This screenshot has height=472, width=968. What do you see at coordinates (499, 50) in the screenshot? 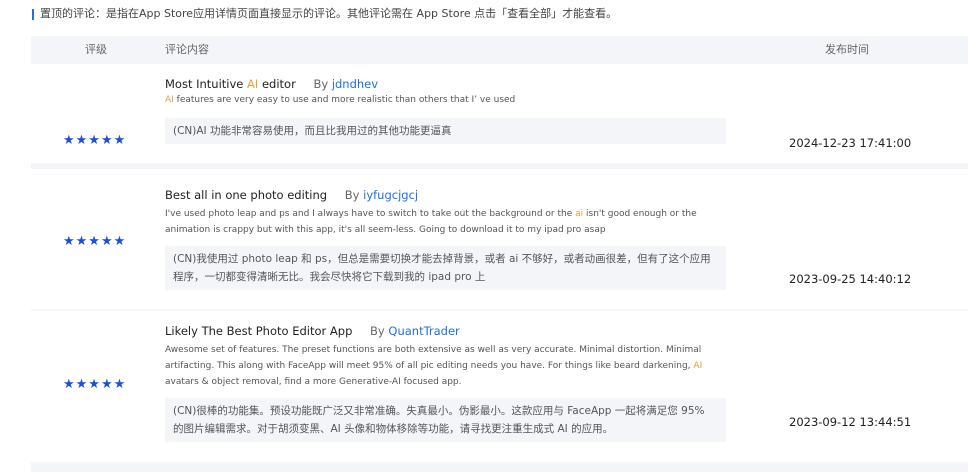
I see `table-header: 评级 评论内容 发布时间` at bounding box center [499, 50].